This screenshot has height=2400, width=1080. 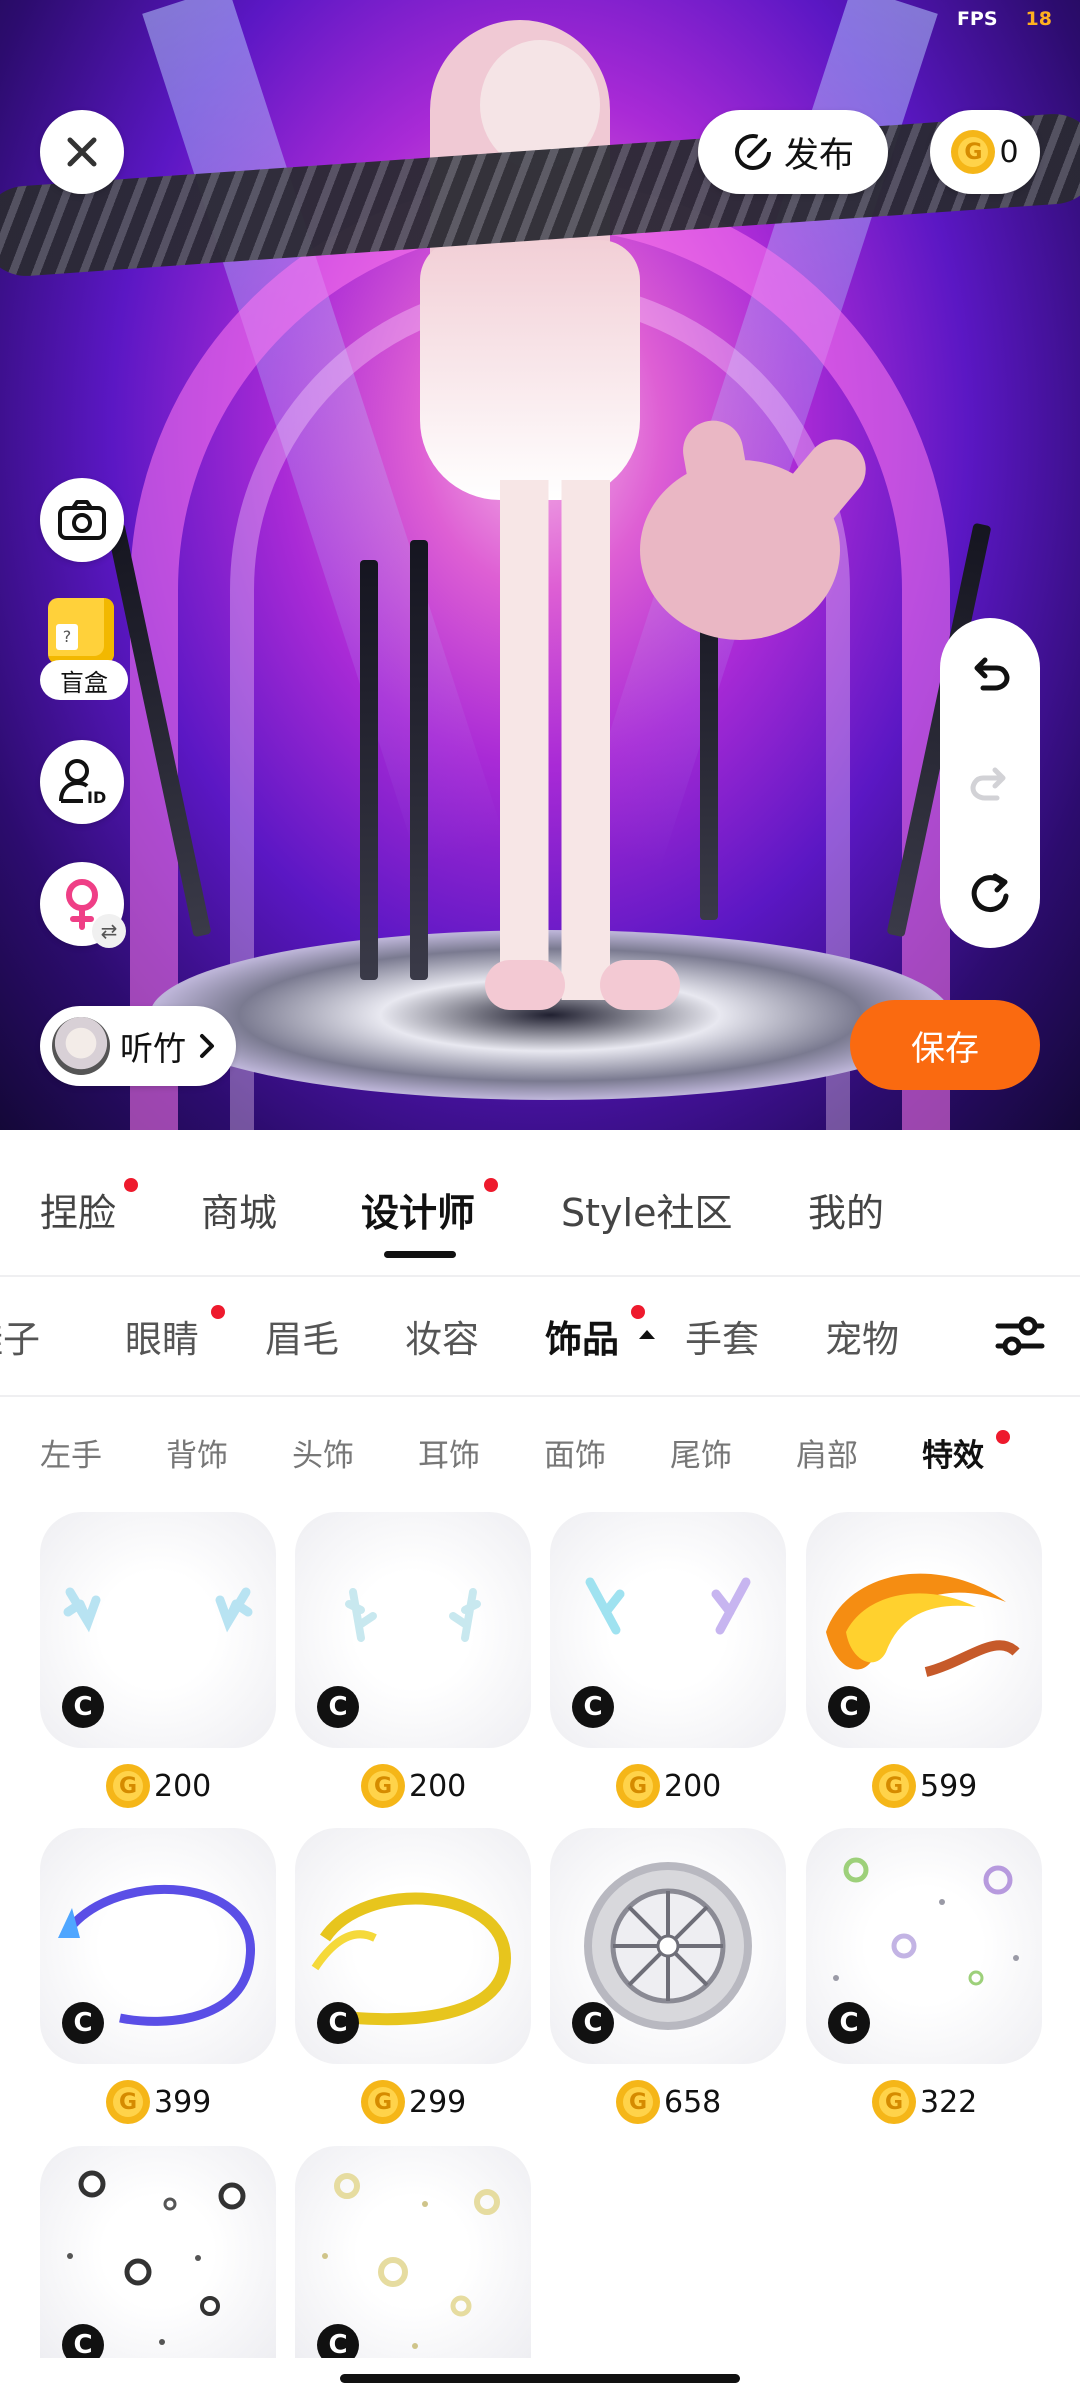 I want to click on close-button, so click(x=82, y=152).